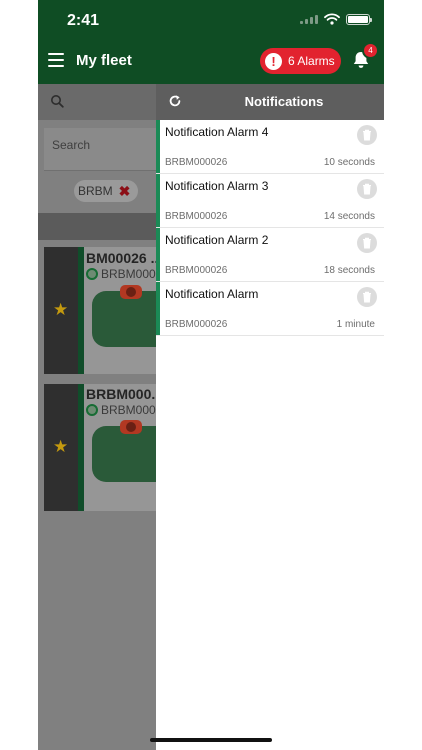  Describe the element at coordinates (71, 145) in the screenshot. I see `search-input: Search` at that location.